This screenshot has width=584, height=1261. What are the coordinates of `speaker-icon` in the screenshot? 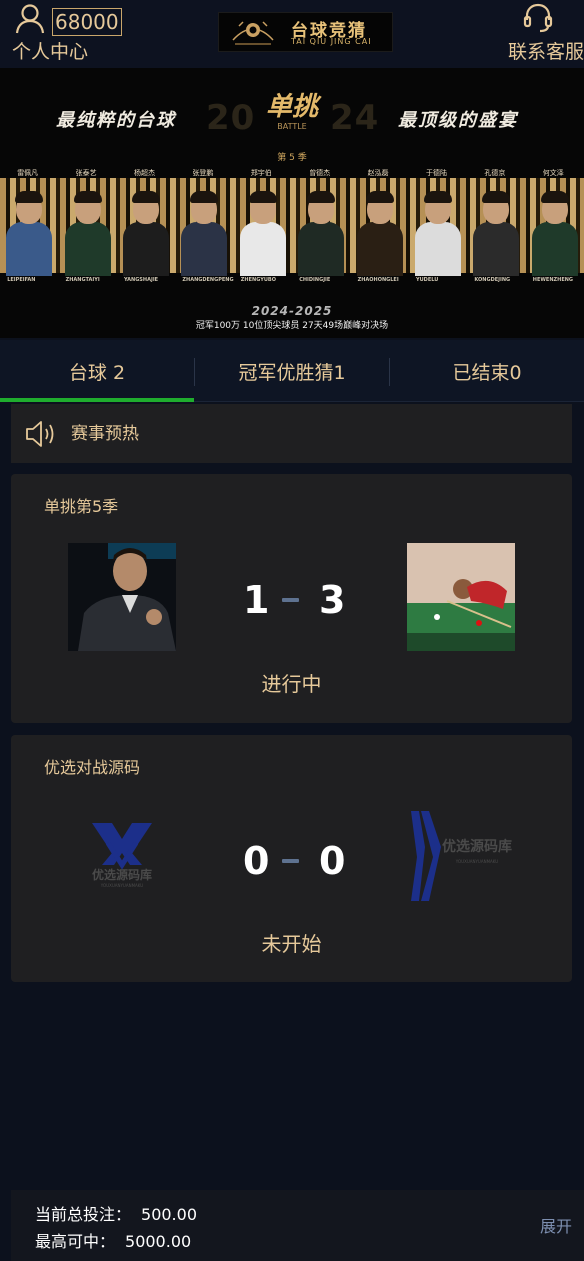 It's located at (40, 434).